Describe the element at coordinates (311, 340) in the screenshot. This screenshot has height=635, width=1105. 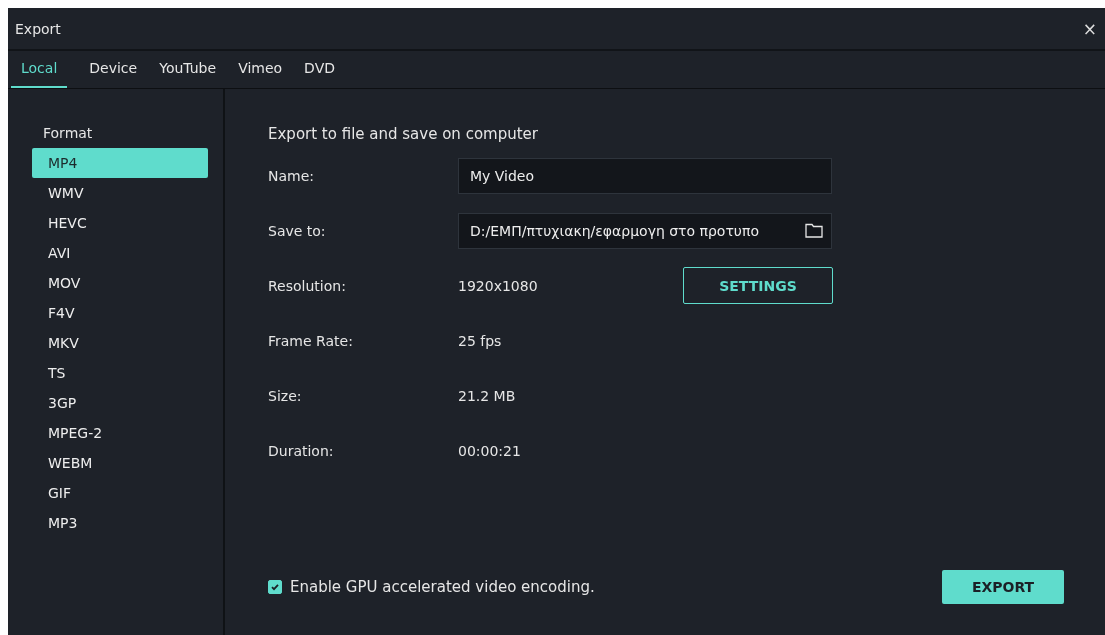
I see `field-label: Frame Rate:` at that location.